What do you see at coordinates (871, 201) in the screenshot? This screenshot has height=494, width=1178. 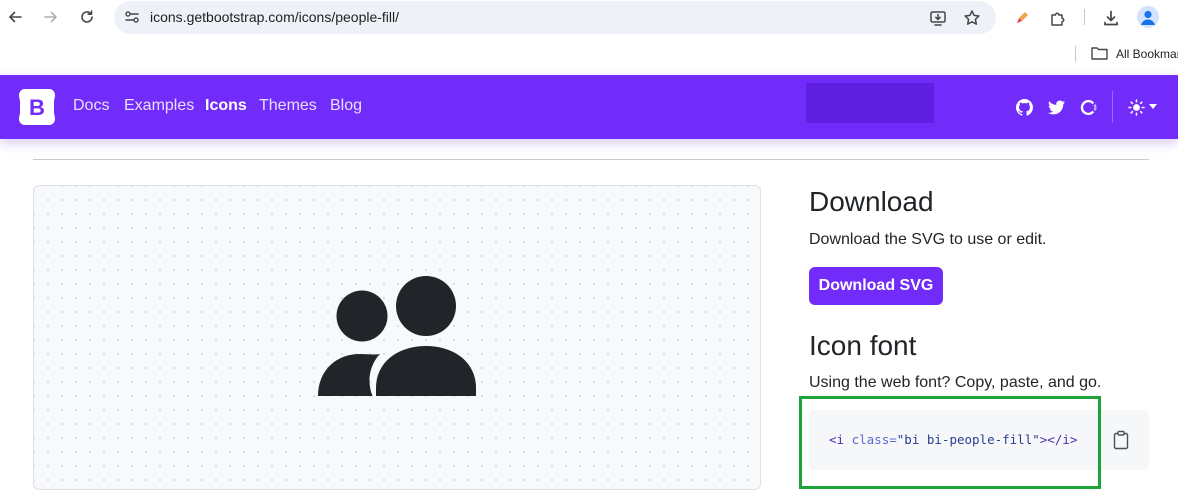 I see `download-heading: Download` at bounding box center [871, 201].